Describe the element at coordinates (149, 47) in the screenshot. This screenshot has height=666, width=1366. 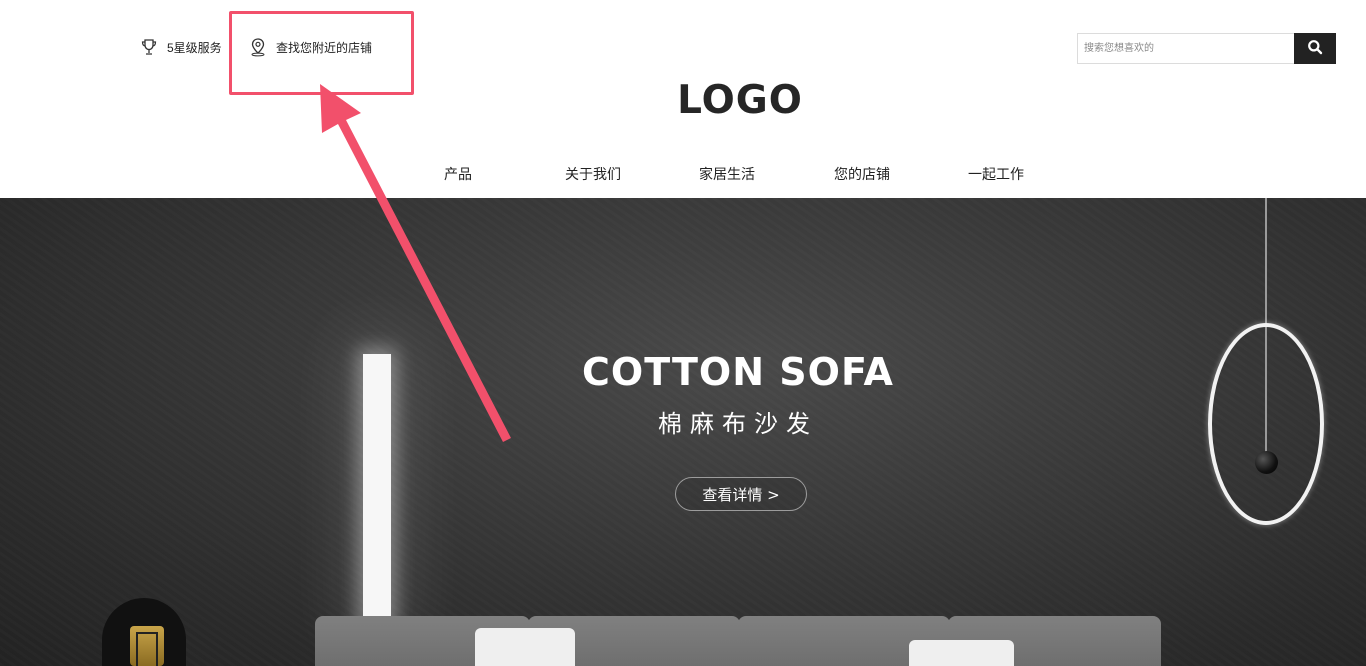
I see `trophy-icon` at that location.